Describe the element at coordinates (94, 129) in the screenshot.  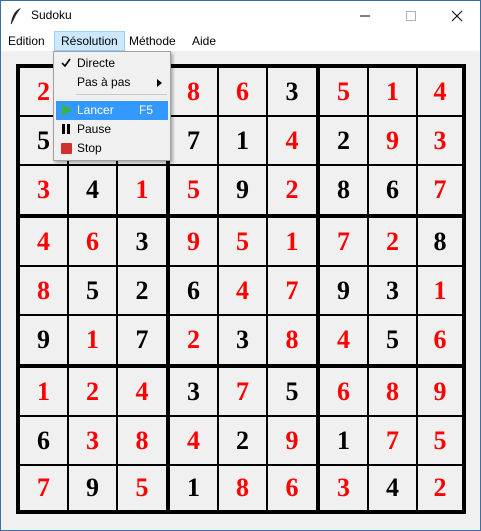
I see `menu-item-label: Pause` at that location.